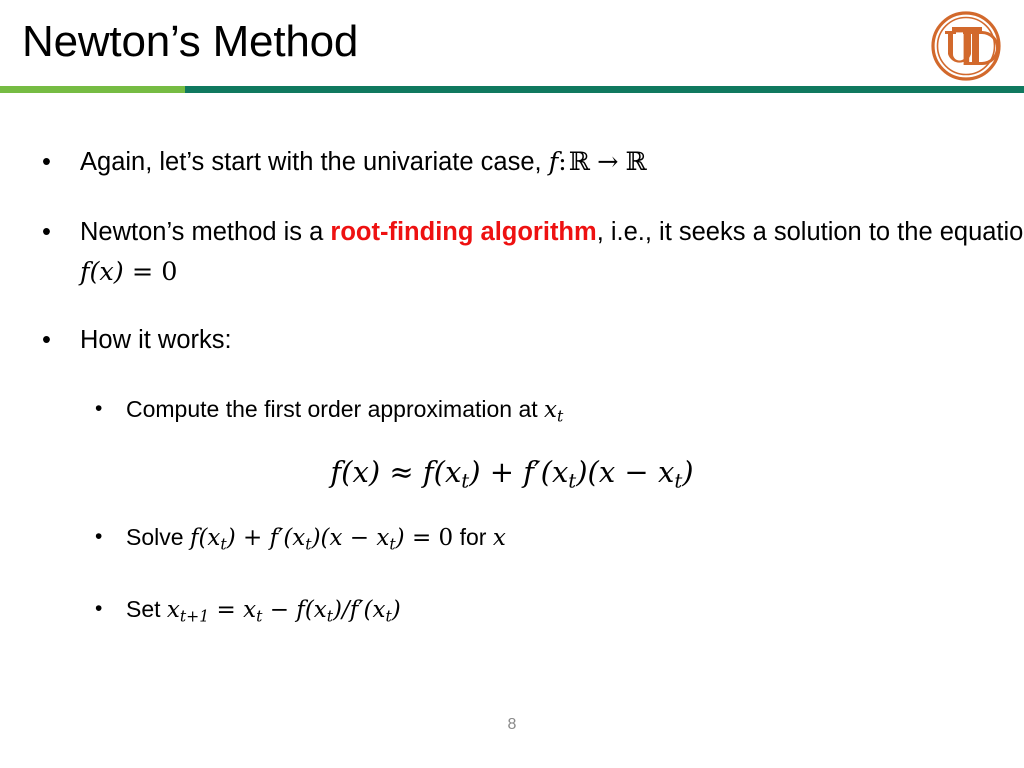 The width and height of the screenshot is (1024, 768). Describe the element at coordinates (396, 610) in the screenshot. I see `s3-close2: )` at that location.